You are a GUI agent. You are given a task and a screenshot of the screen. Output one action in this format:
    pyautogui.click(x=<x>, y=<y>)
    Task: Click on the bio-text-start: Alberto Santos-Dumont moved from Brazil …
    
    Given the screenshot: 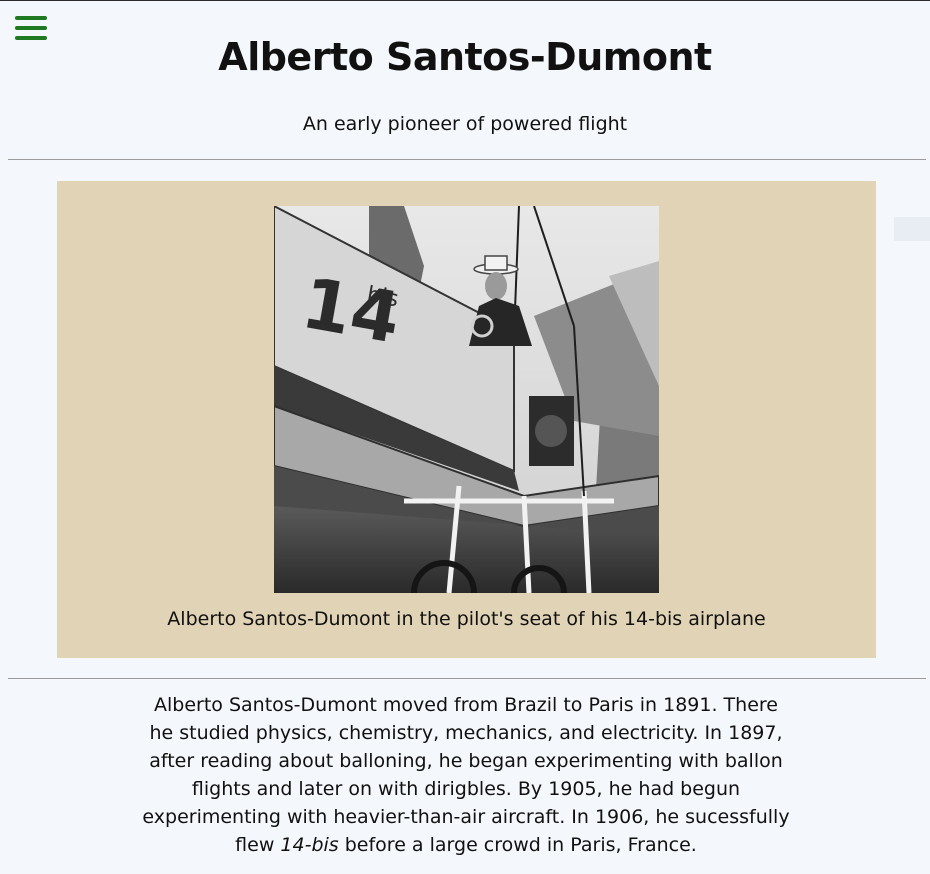 What is the action you would take?
    pyautogui.click(x=466, y=775)
    